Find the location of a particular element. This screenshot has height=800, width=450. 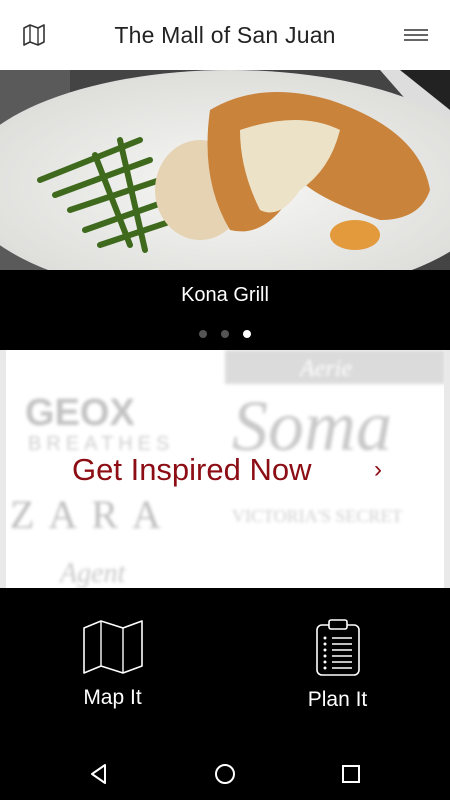

brand-logo-aerie: Aerie is located at coordinates (325, 369).